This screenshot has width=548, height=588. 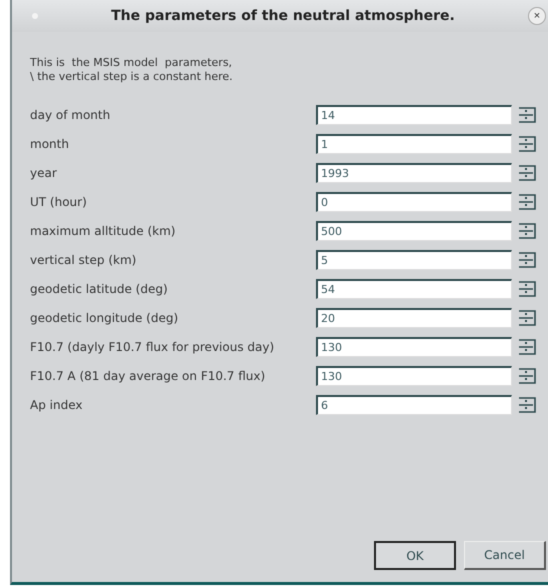 What do you see at coordinates (414, 260) in the screenshot?
I see `number-field: 5` at bounding box center [414, 260].